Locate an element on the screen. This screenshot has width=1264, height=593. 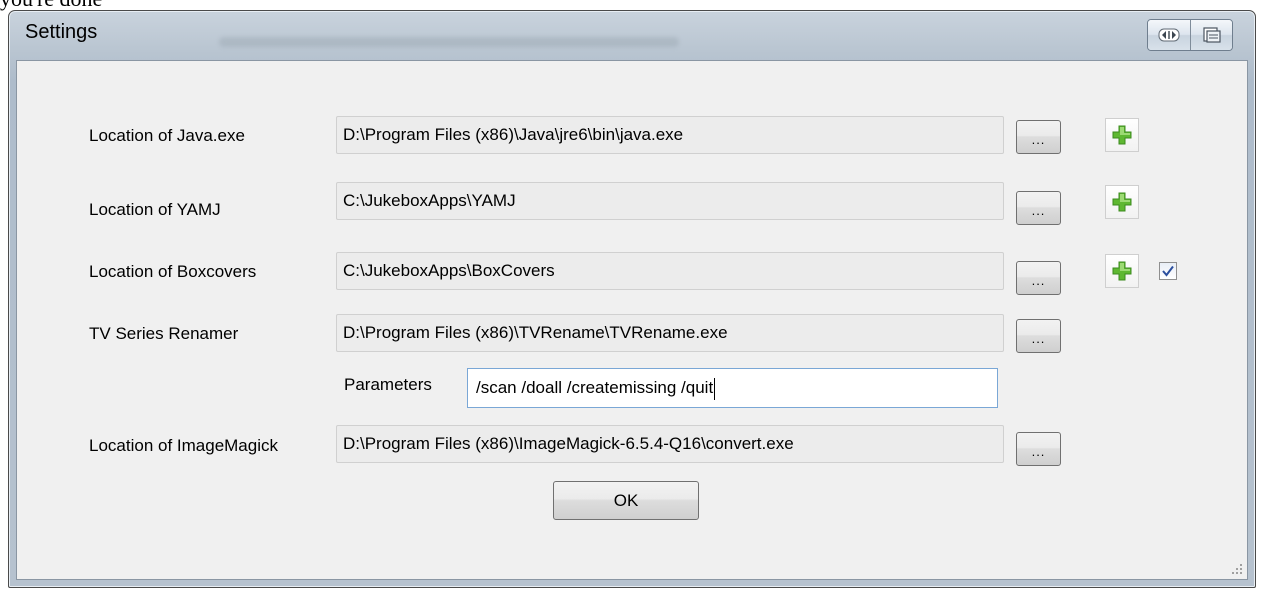
restore-icon is located at coordinates (1211, 35).